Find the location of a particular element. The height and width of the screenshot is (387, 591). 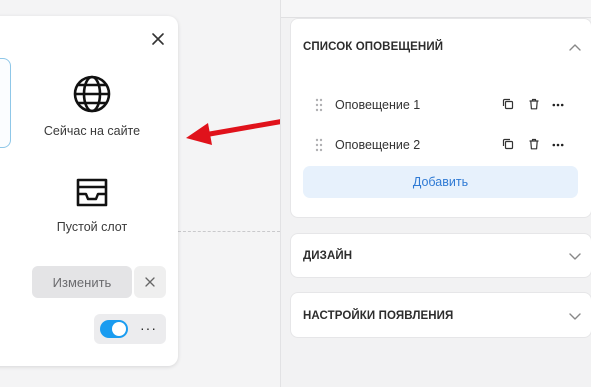

panel-topbar is located at coordinates (436, 9).